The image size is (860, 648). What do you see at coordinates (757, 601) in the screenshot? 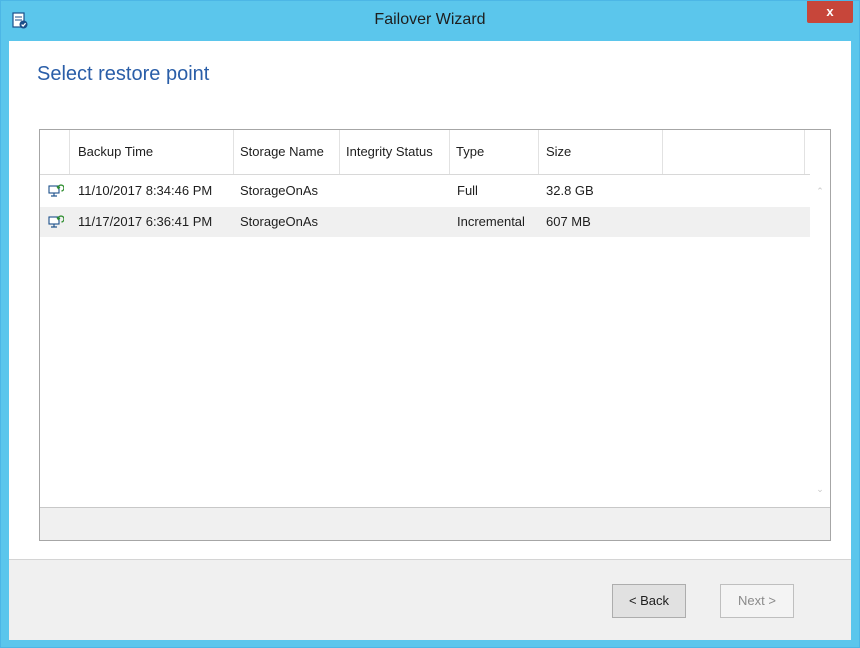
I see `next-button: Next >` at bounding box center [757, 601].